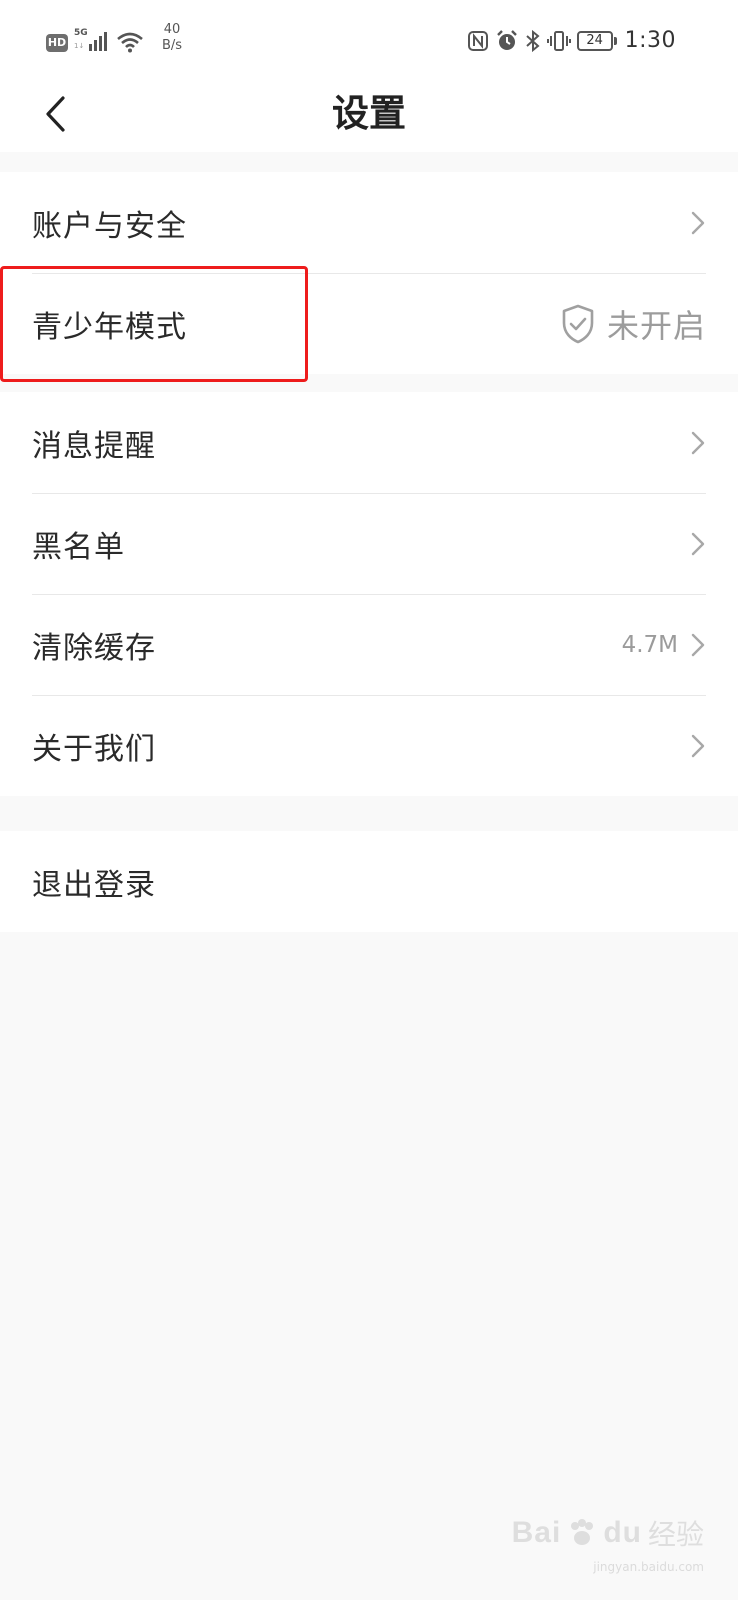 This screenshot has width=738, height=1600. Describe the element at coordinates (369, 442) in the screenshot. I see `settings-item-notifications: 消息提醒` at that location.